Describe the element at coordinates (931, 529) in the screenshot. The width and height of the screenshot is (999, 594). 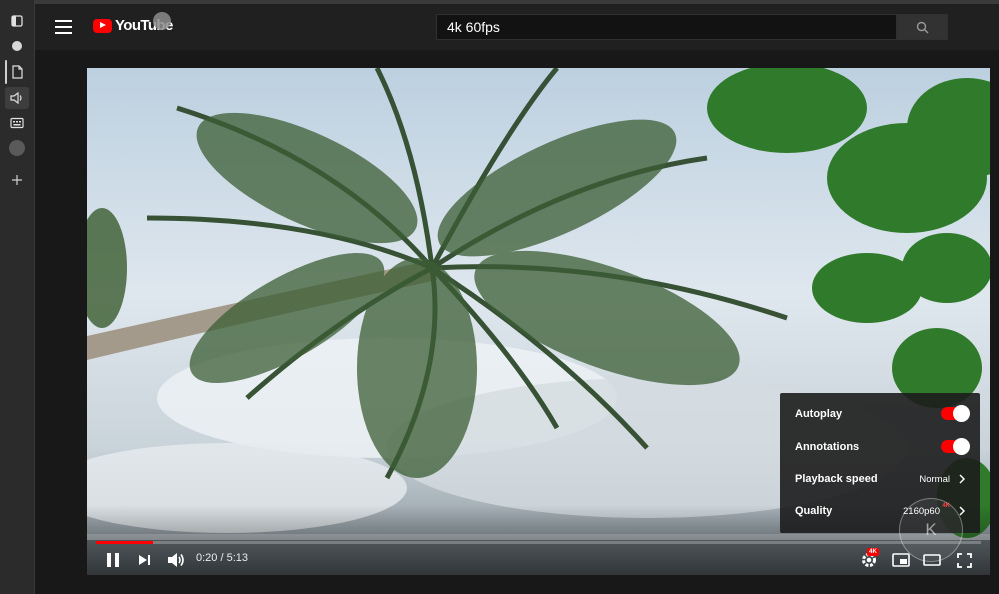
I see `watermark-letter: K` at that location.